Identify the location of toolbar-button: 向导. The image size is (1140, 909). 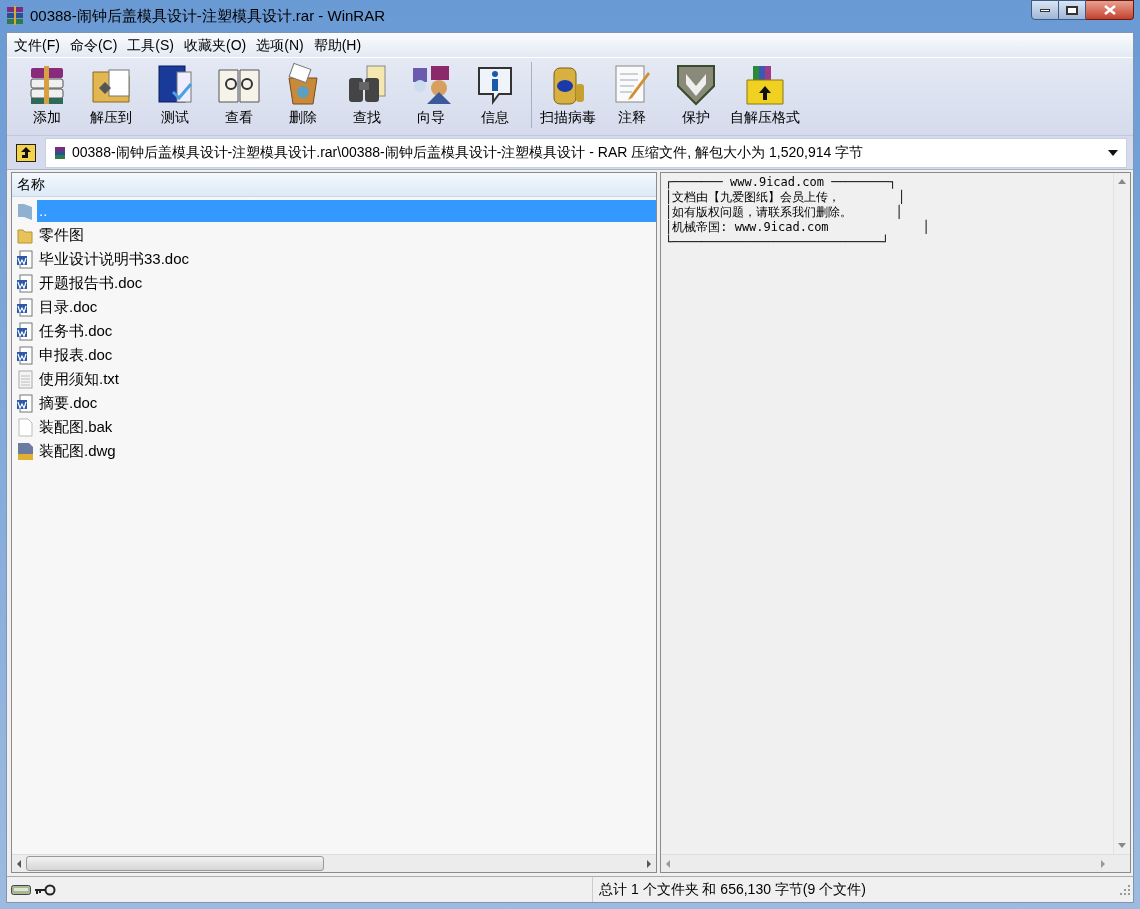
(431, 96).